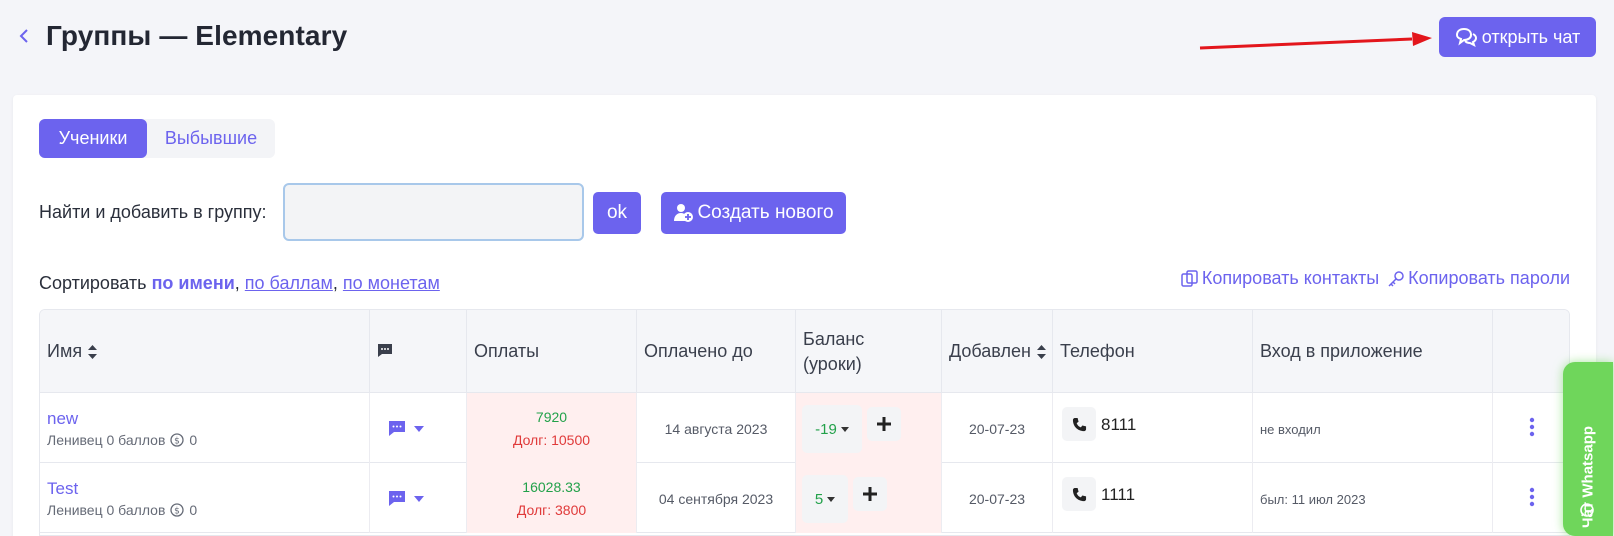 The width and height of the screenshot is (1614, 536). I want to click on copy-contacts-label: Копировать контакты, so click(1290, 278).